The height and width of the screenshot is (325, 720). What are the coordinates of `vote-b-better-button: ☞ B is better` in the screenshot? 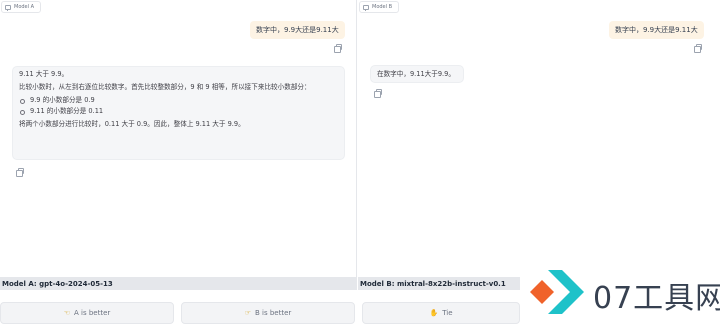 It's located at (268, 313).